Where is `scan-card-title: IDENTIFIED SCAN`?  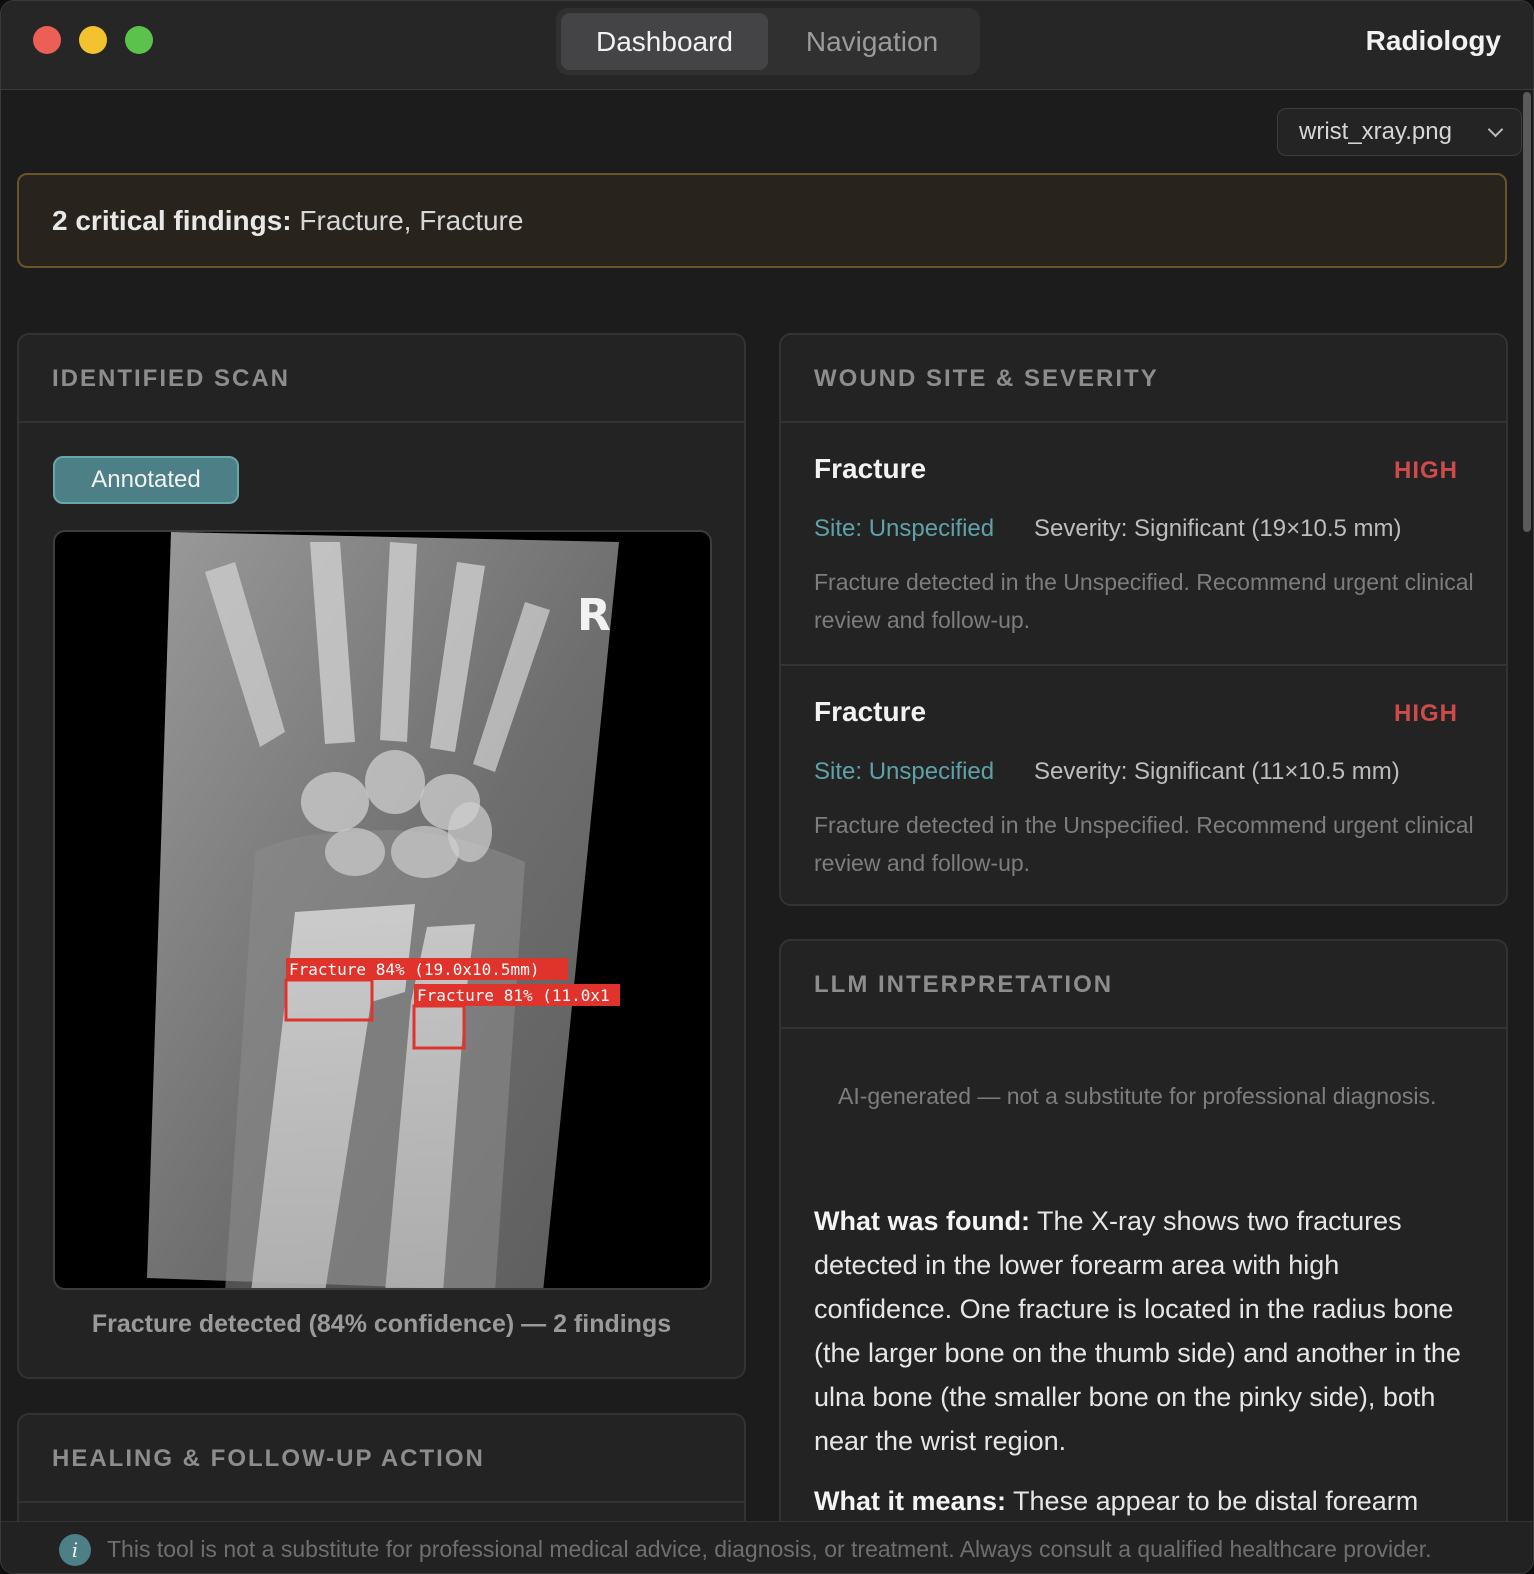
scan-card-title: IDENTIFIED SCAN is located at coordinates (381, 379).